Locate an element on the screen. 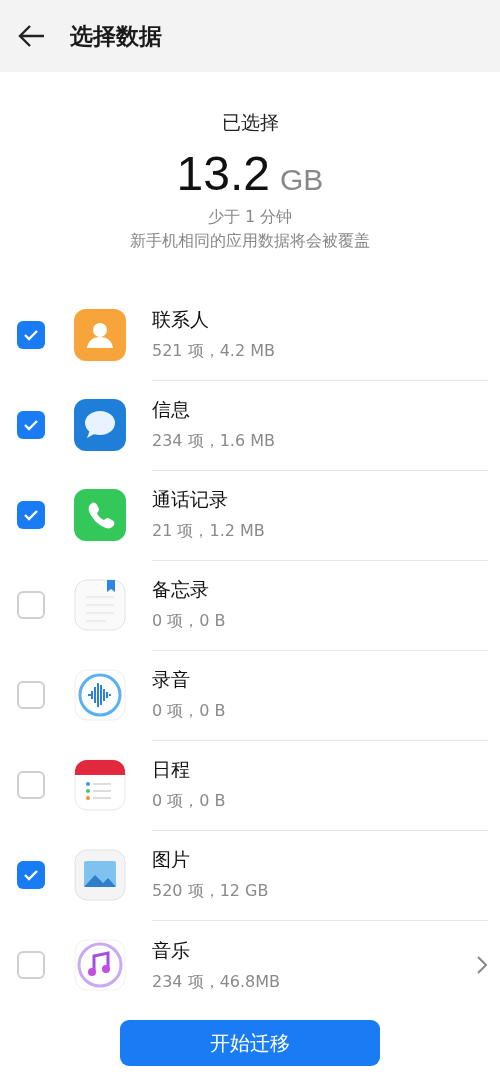  picture-icon is located at coordinates (100, 875).